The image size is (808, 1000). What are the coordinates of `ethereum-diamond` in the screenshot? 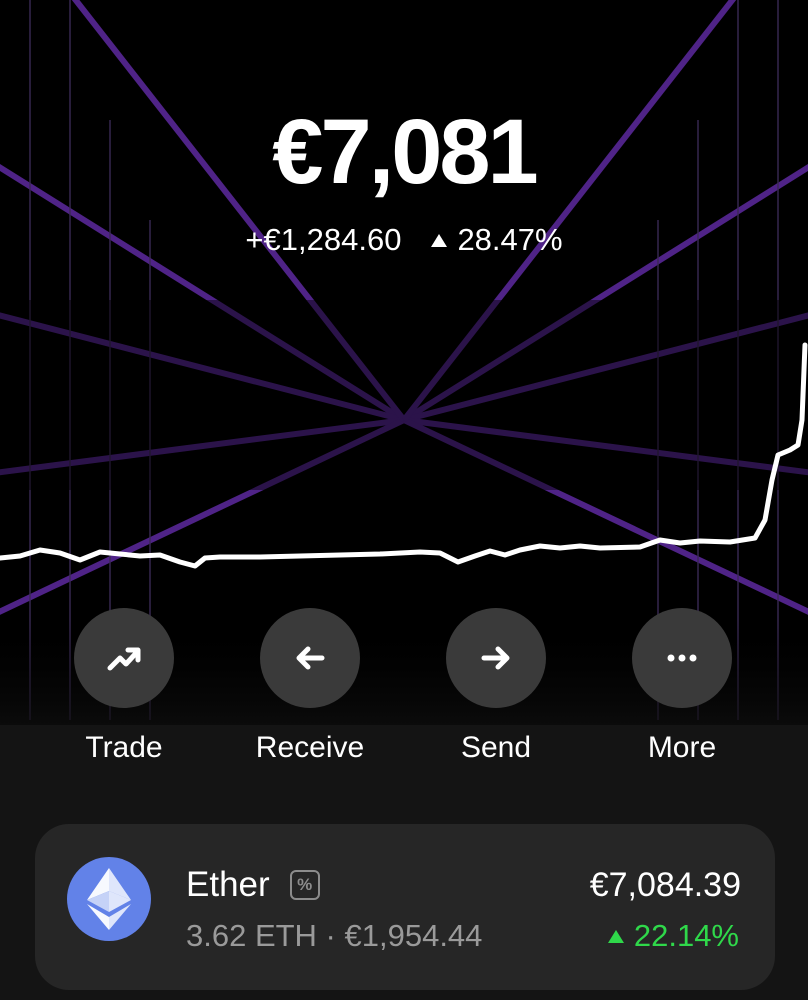 It's located at (109, 899).